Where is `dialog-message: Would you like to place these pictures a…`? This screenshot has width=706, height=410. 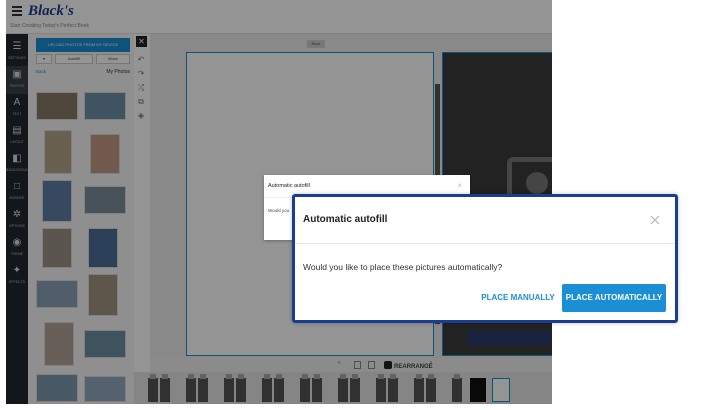
dialog-message: Would you like to place these pictures a… is located at coordinates (403, 267).